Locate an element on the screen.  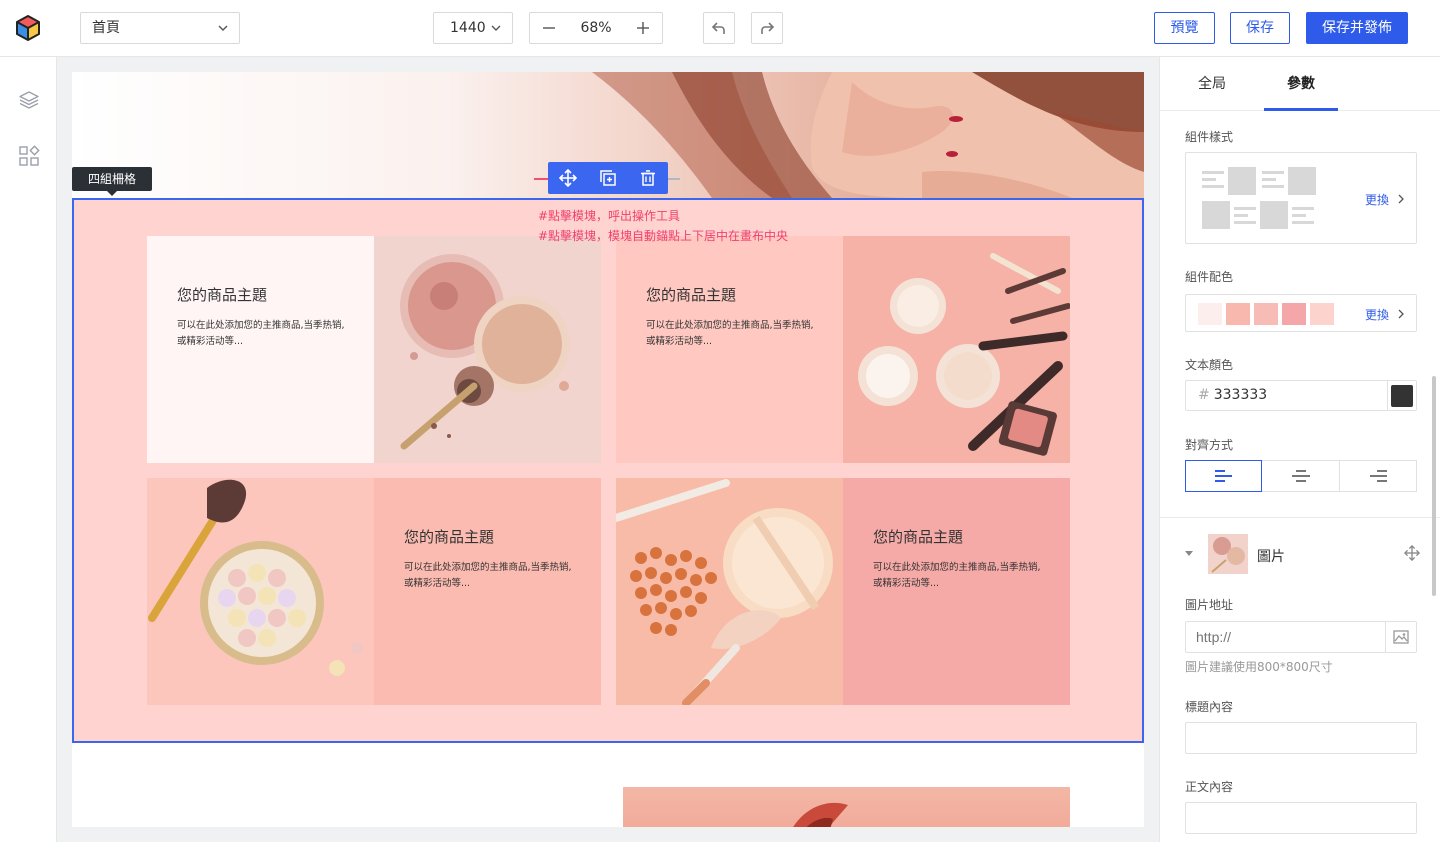
image-icon is located at coordinates (1401, 637).